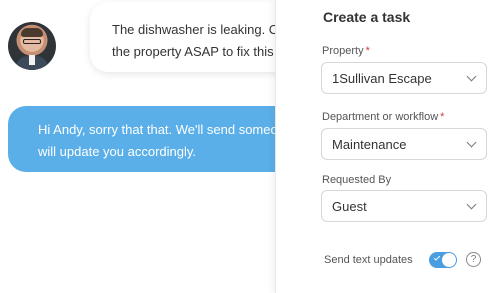 The image size is (500, 293). I want to click on department-label: Department or workflow *, so click(383, 117).